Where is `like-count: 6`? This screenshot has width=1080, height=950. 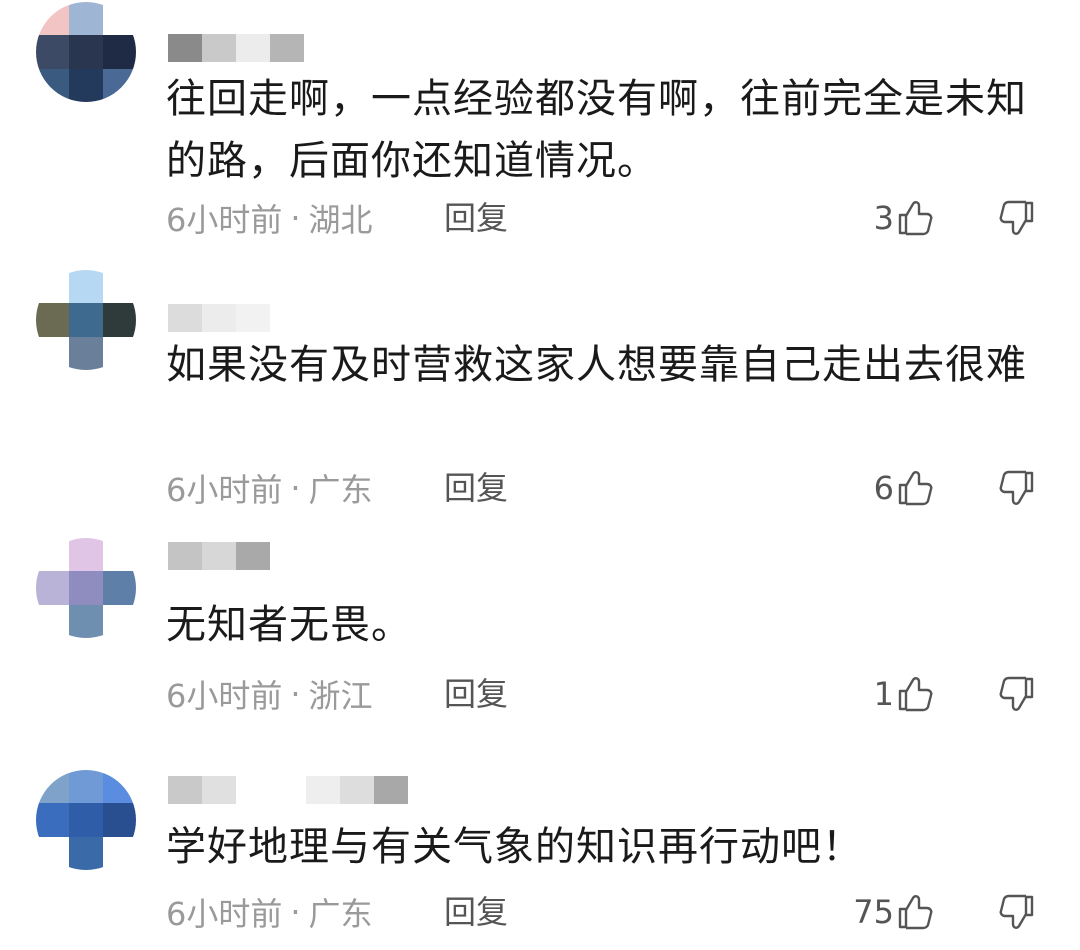 like-count: 6 is located at coordinates (883, 488).